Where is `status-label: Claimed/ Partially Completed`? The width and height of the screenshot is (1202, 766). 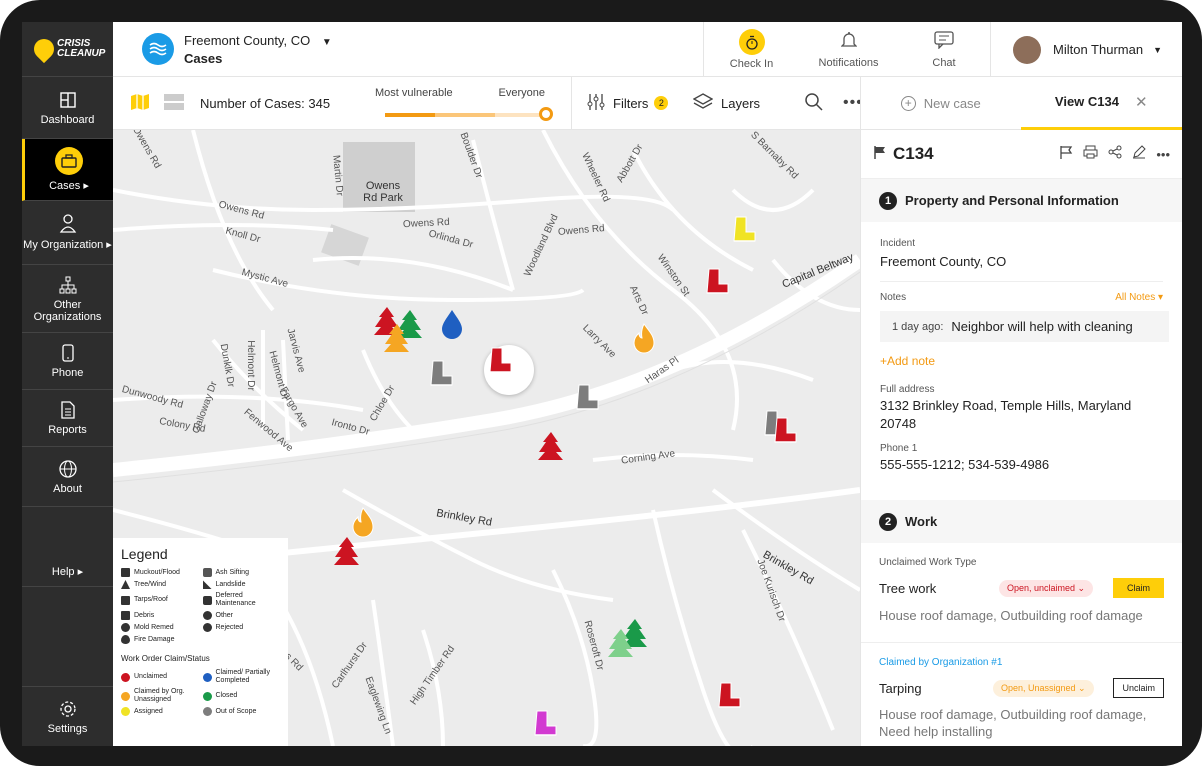 status-label: Claimed/ Partially Completed is located at coordinates (242, 676).